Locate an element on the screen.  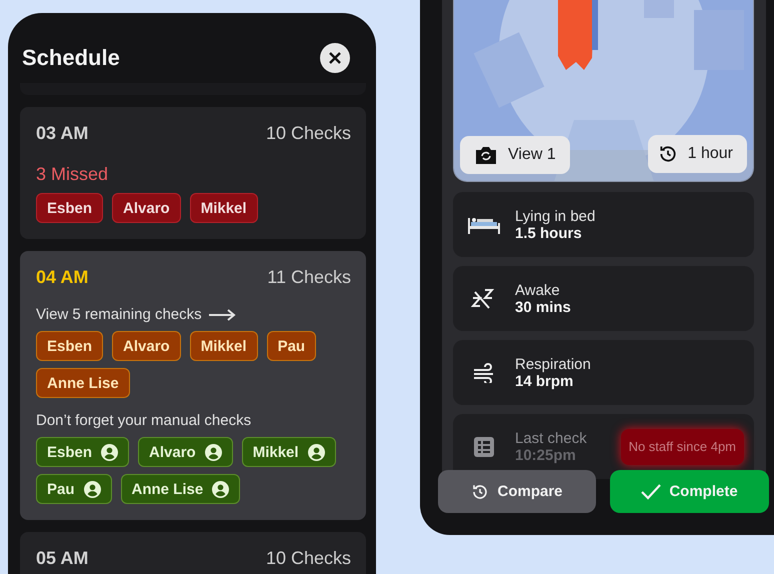
close-button is located at coordinates (335, 58).